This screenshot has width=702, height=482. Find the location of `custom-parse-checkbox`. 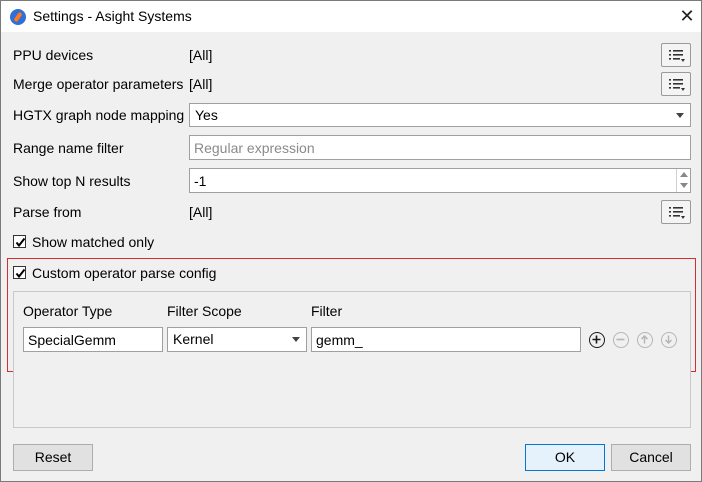

custom-parse-checkbox is located at coordinates (19, 272).